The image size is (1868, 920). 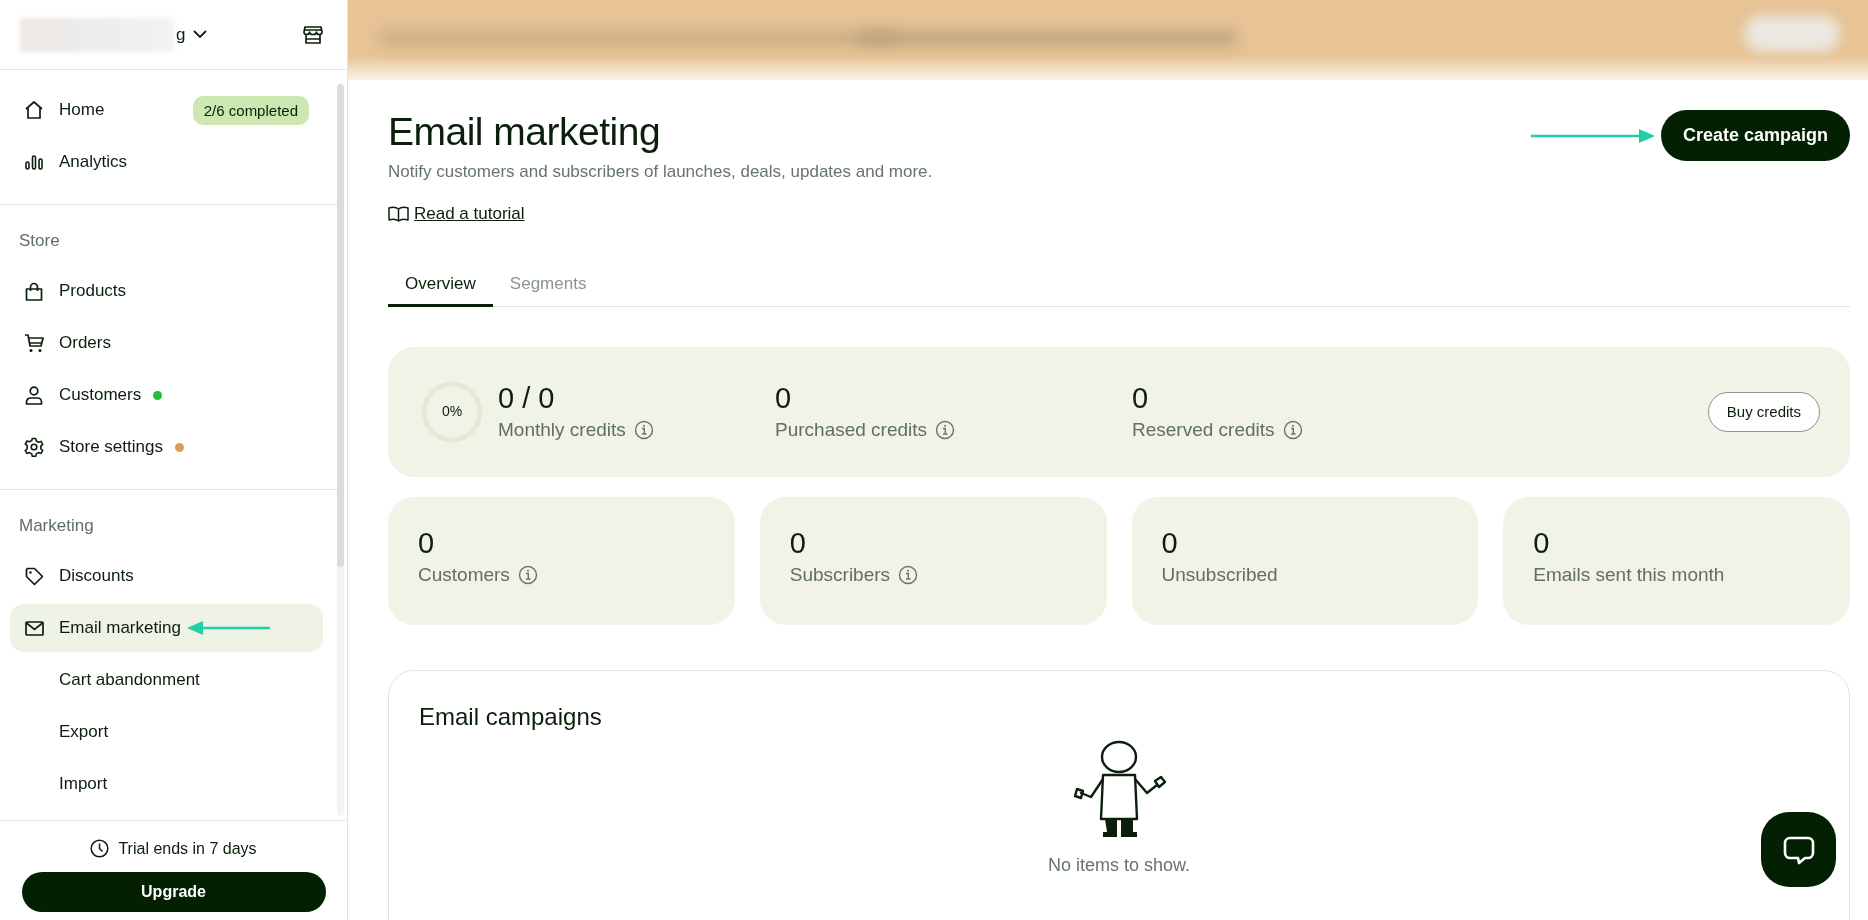 I want to click on stat-label: Purchased credits, so click(x=851, y=430).